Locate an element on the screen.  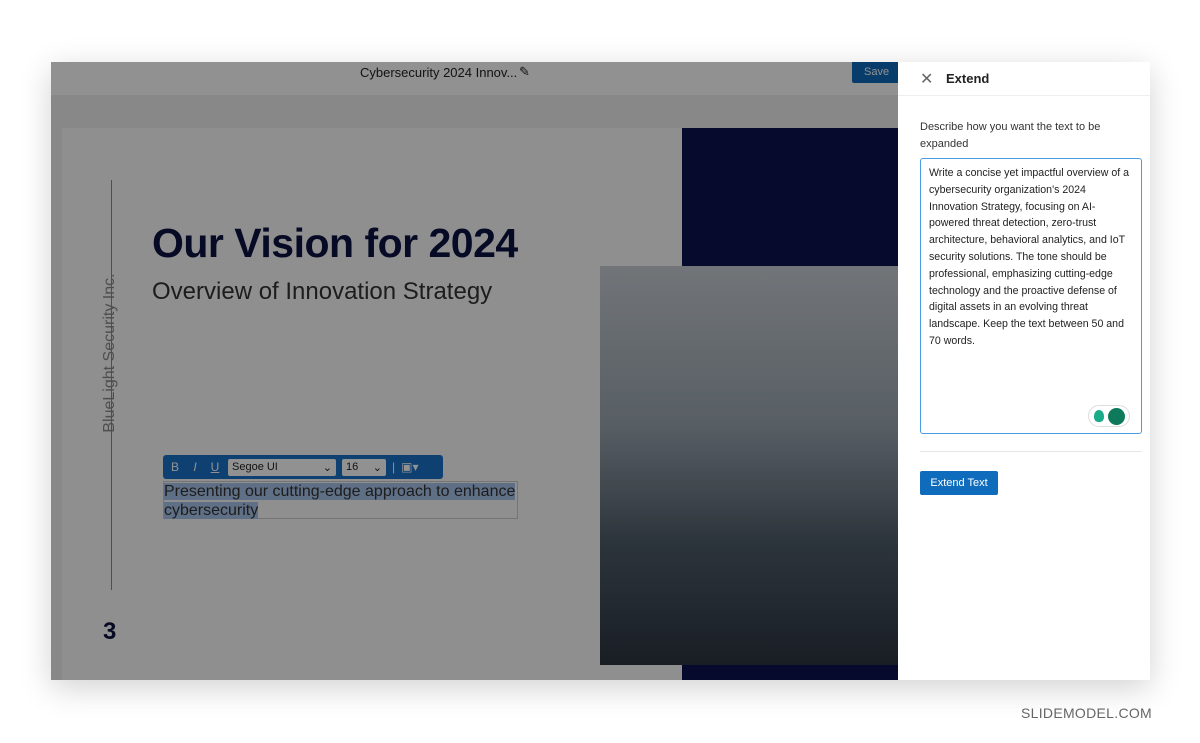
extend-text-button: Extend Text is located at coordinates (959, 483).